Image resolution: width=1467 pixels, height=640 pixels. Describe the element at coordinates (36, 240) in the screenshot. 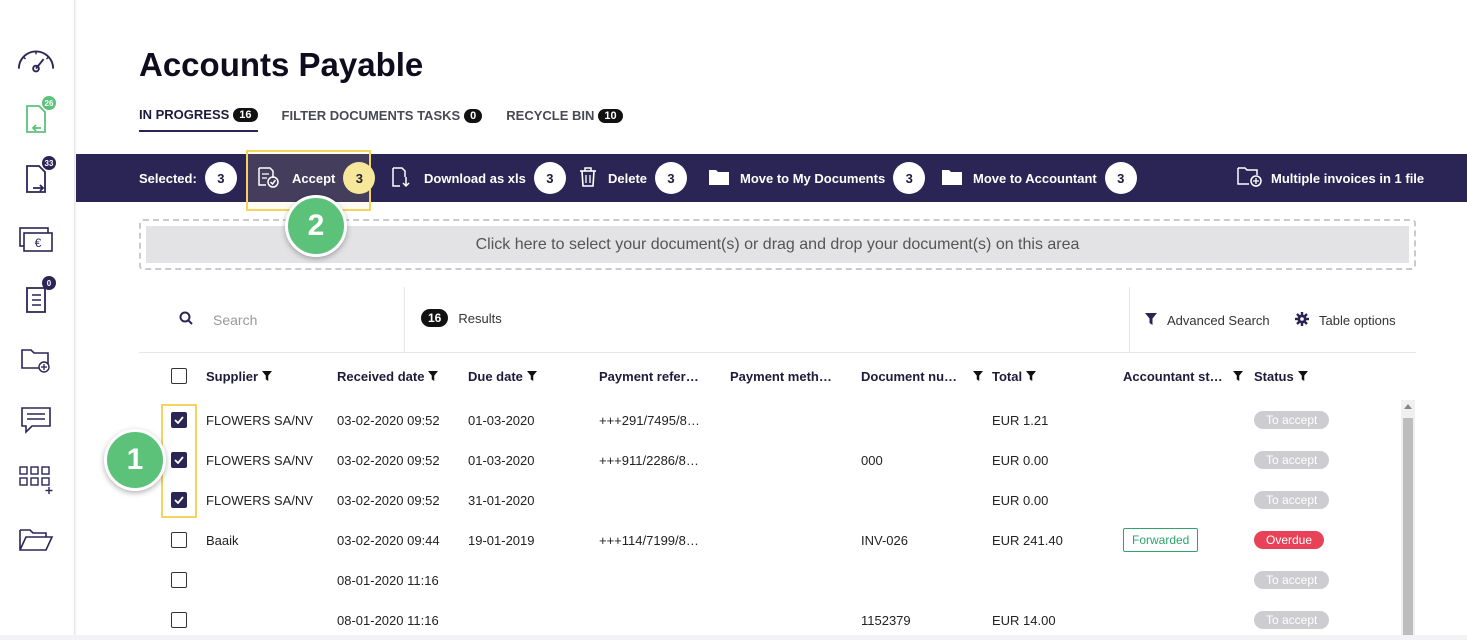

I see `euro-payments-icon: €` at that location.